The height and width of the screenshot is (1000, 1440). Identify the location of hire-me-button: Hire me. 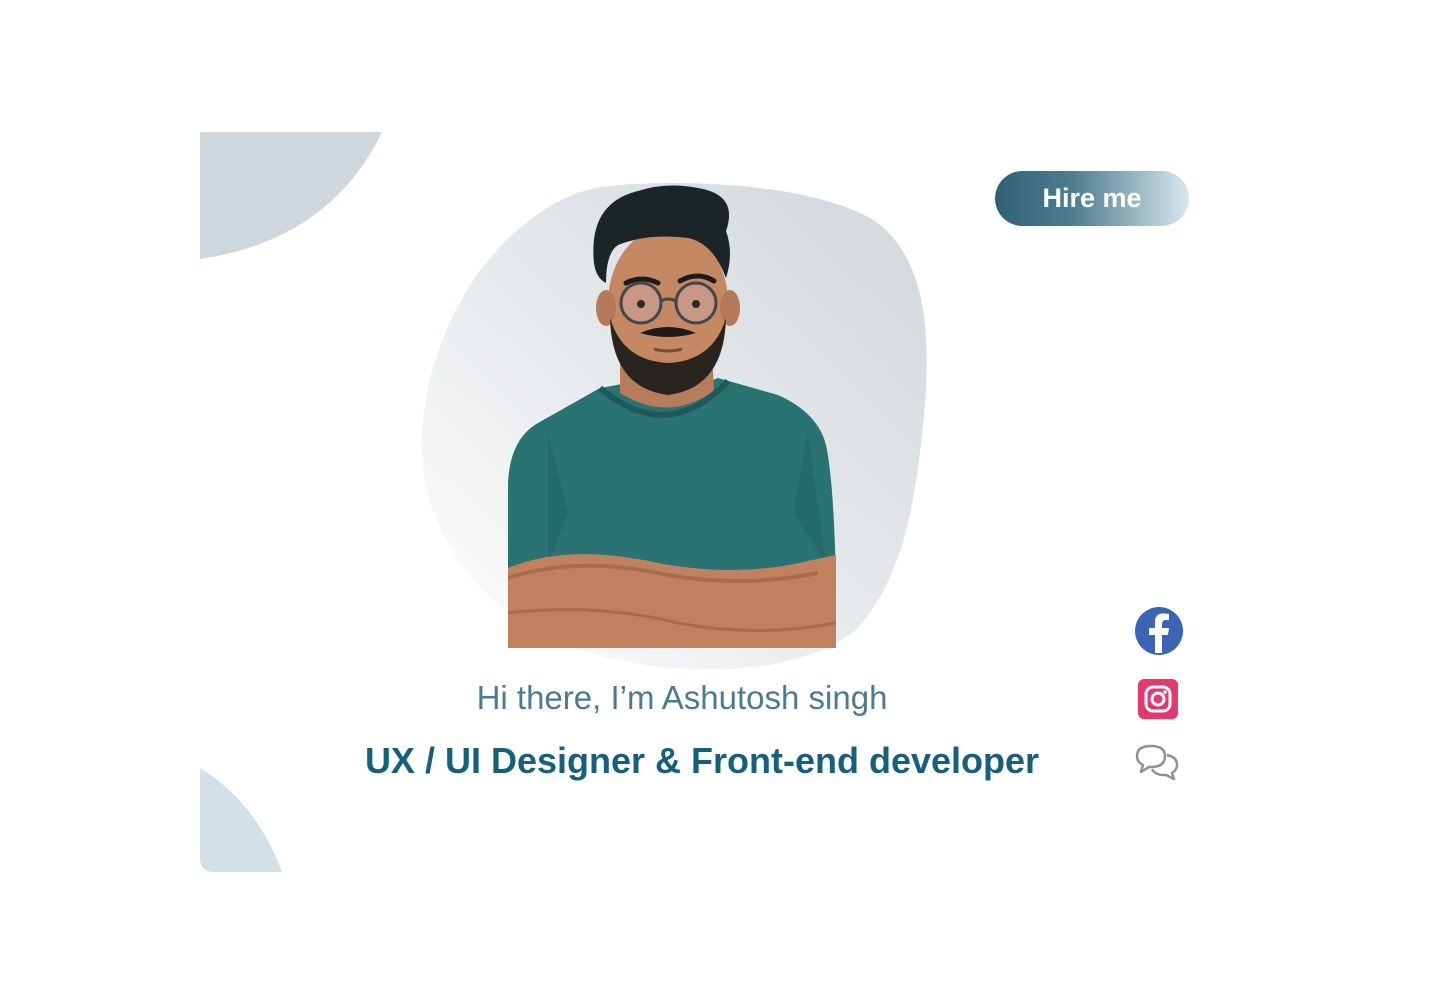
(1092, 198).